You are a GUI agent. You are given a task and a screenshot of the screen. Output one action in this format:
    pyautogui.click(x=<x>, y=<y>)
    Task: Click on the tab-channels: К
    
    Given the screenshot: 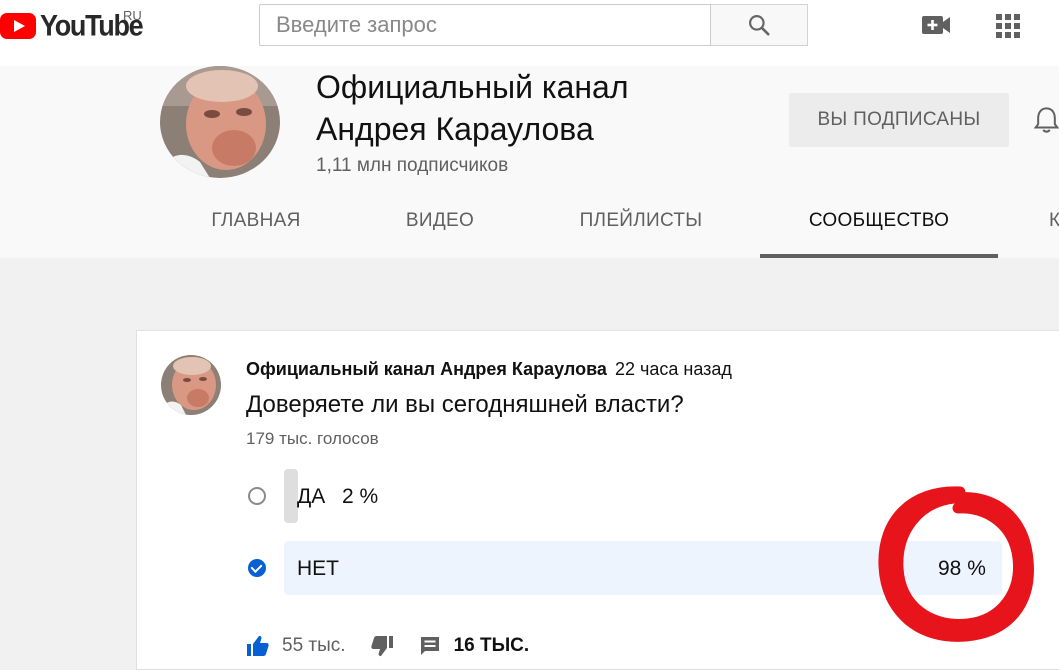 What is the action you would take?
    pyautogui.click(x=1054, y=224)
    